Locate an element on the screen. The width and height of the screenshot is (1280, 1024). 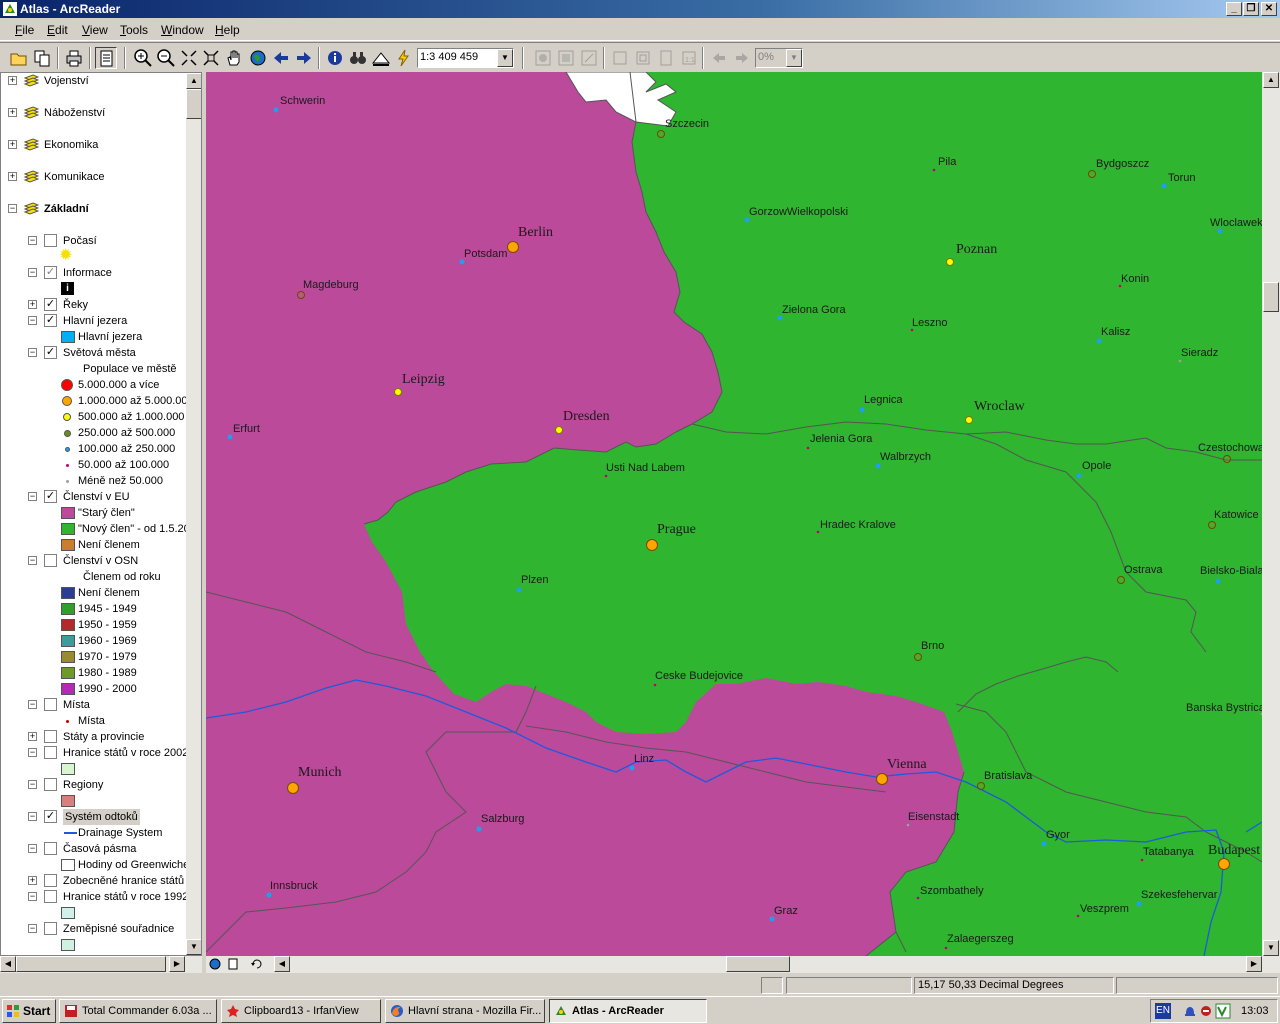
identify-icon is located at coordinates (335, 58).